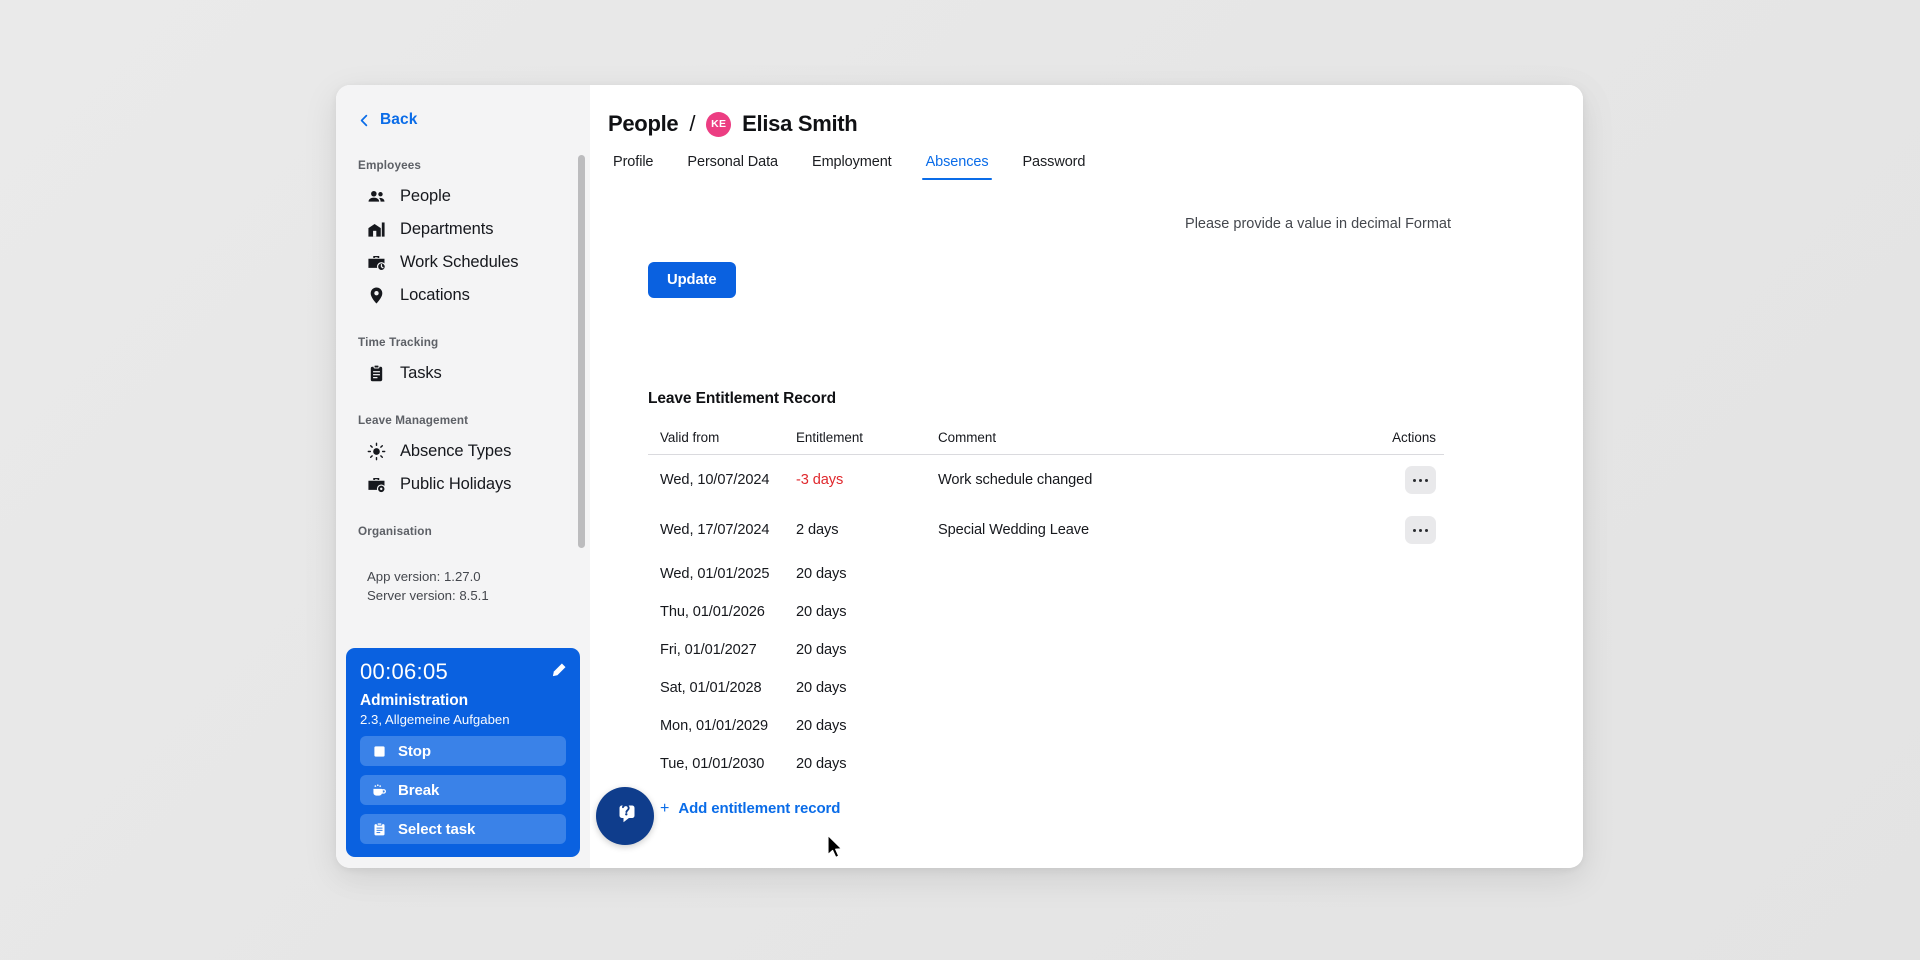 This screenshot has width=1920, height=960. I want to click on sidebar-item-locations: Locations, so click(463, 295).